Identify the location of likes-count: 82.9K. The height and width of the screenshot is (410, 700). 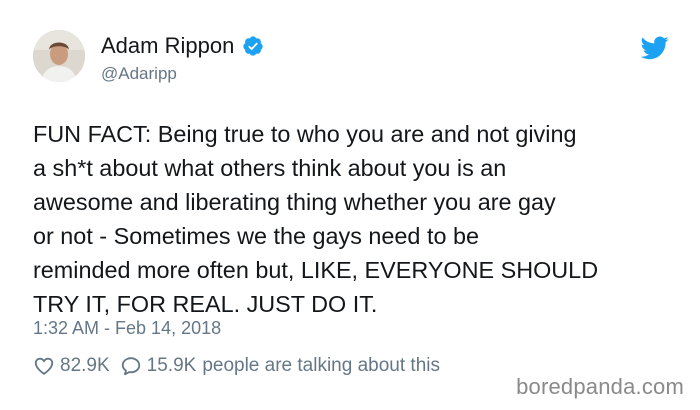
(85, 366).